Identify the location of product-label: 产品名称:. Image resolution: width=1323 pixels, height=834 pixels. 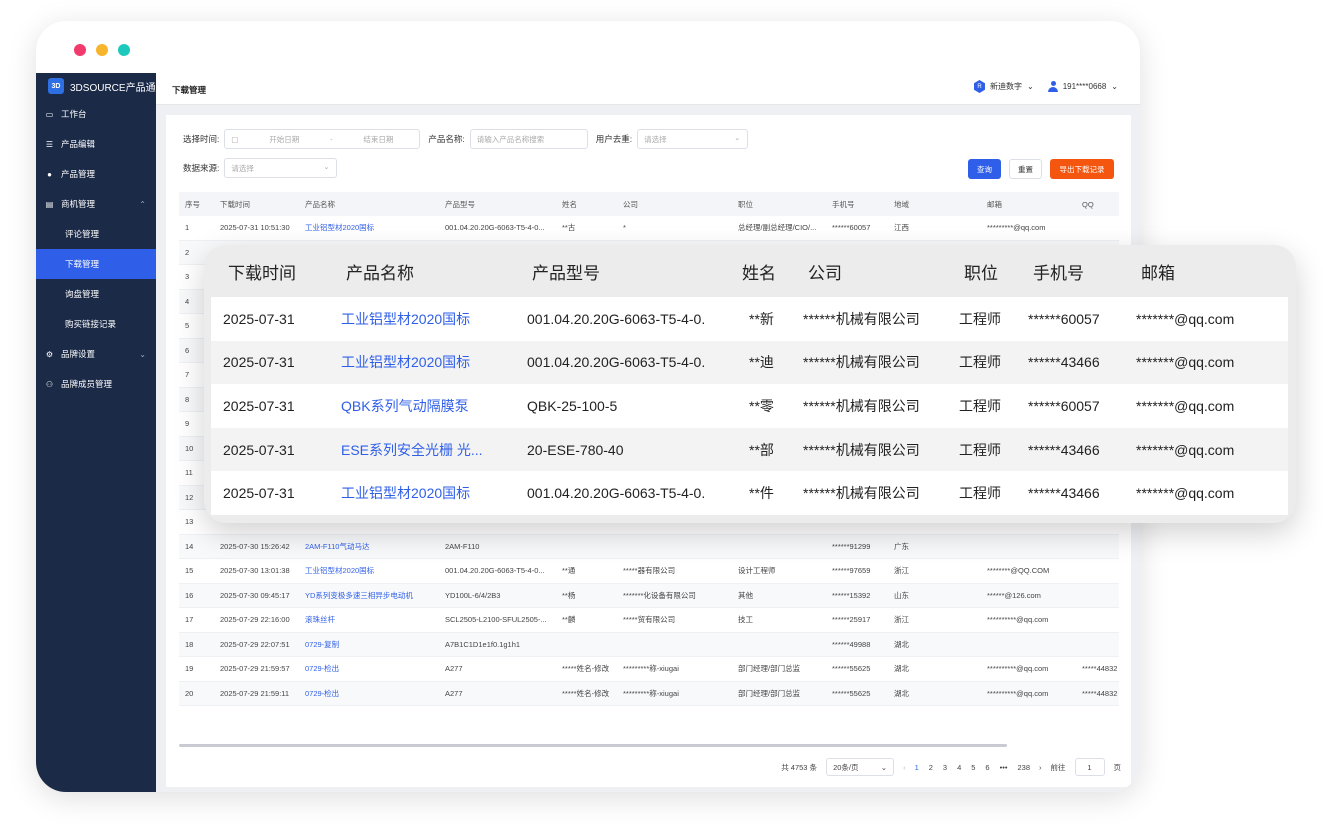
(446, 139).